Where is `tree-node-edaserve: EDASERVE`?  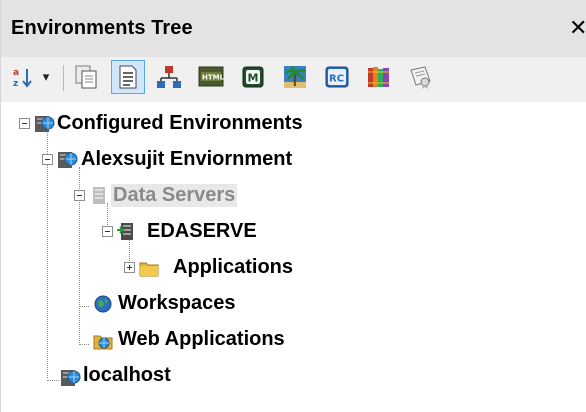
tree-node-edaserve: EDASERVE is located at coordinates (202, 231).